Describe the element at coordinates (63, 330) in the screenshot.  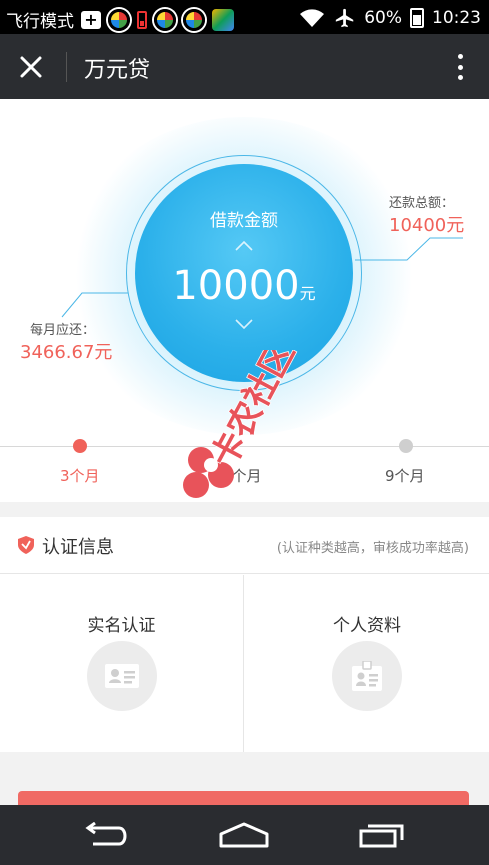
I see `monthly-label: 每月应还：` at that location.